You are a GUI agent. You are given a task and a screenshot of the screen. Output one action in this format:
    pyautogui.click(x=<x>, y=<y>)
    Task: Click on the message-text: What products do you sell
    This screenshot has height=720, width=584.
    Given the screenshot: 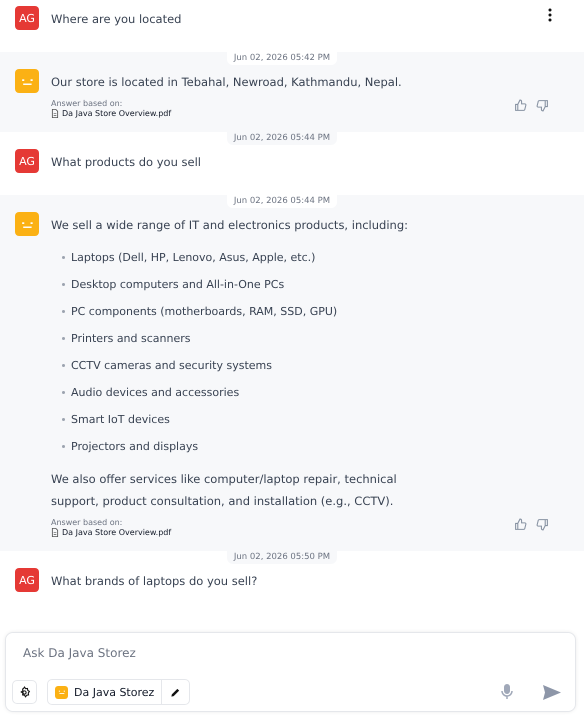 What is the action you would take?
    pyautogui.click(x=126, y=162)
    